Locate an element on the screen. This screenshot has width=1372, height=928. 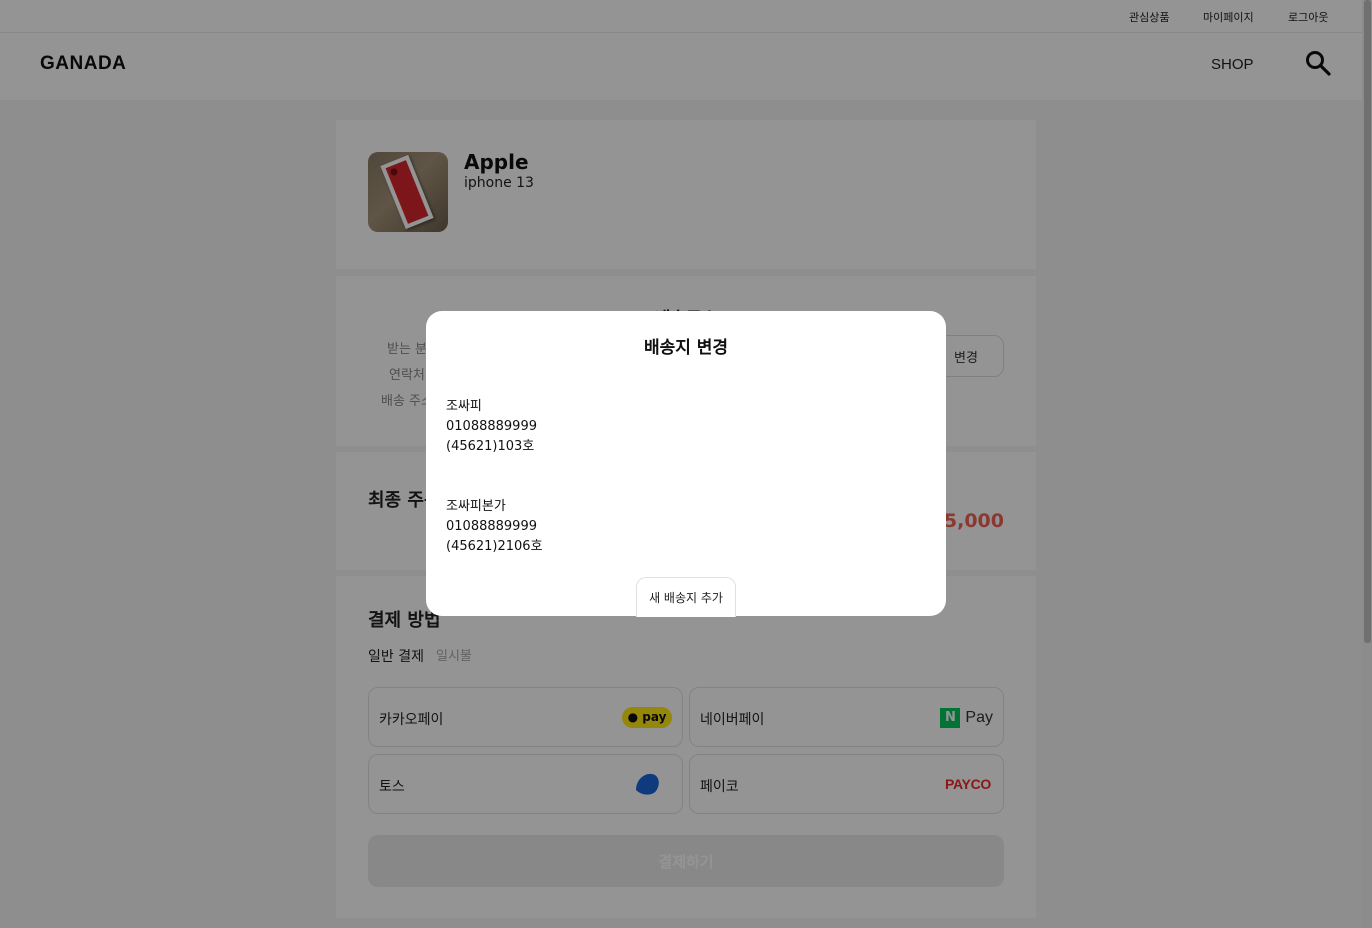
address-option-1: 조싸피 01088889999 (45621)103호 is located at coordinates (686, 427).